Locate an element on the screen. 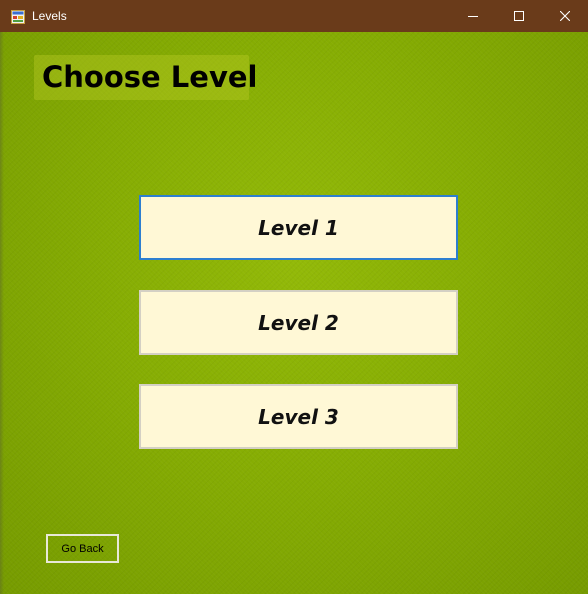  heading-panel: Choose Level is located at coordinates (145, 77).